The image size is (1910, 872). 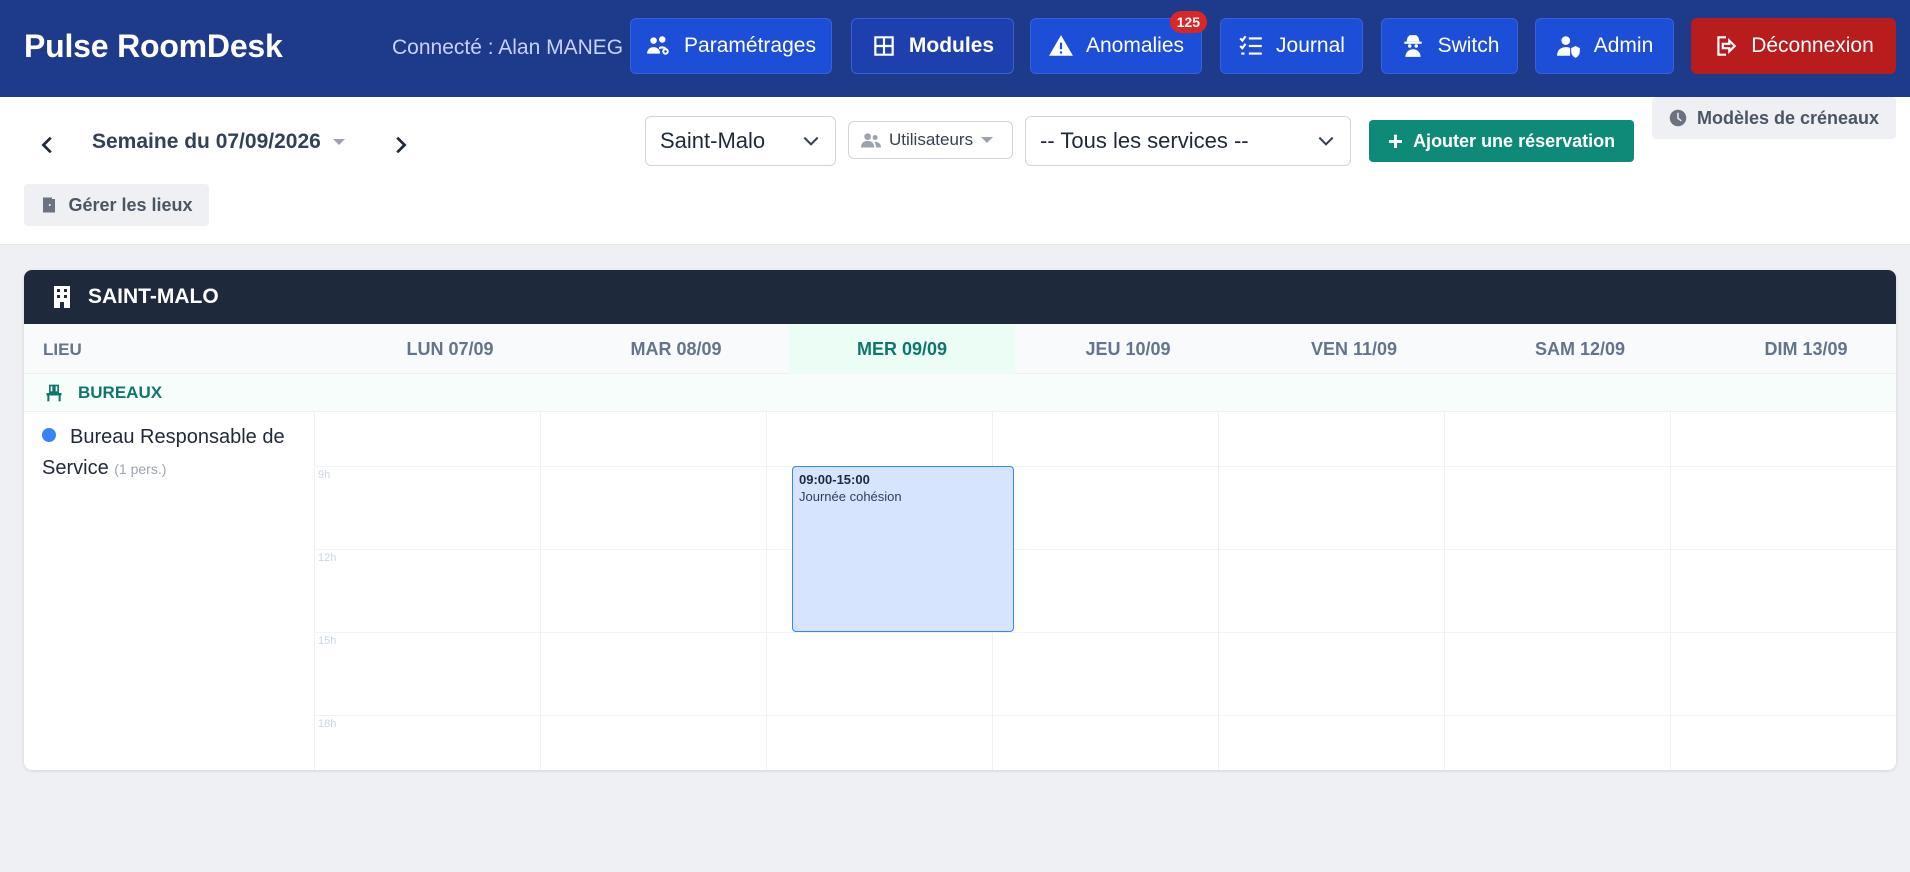 I want to click on manage-locations-button: Gérer les lieux, so click(x=116, y=205).